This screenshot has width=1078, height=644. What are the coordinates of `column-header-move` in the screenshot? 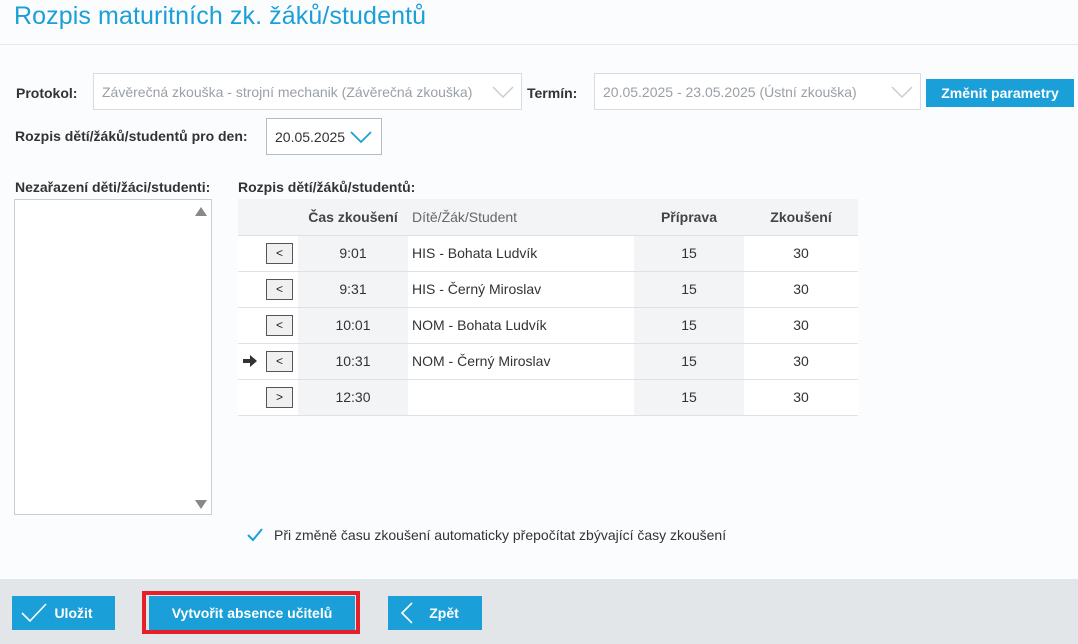 It's located at (268, 217).